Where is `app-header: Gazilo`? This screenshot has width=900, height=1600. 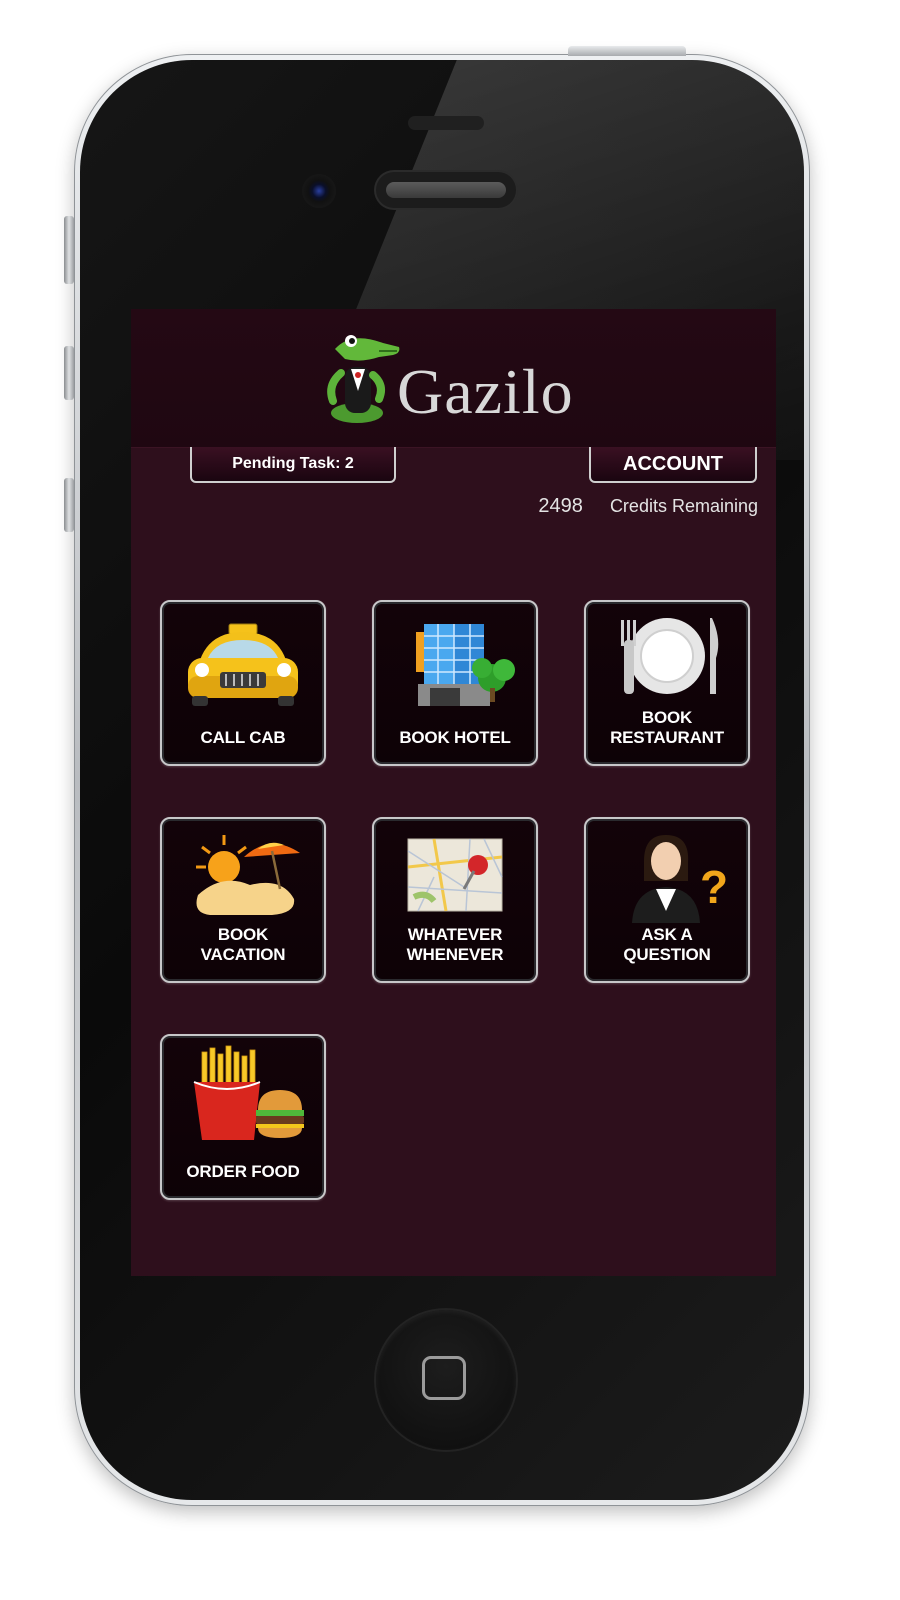
app-header: Gazilo is located at coordinates (453, 378).